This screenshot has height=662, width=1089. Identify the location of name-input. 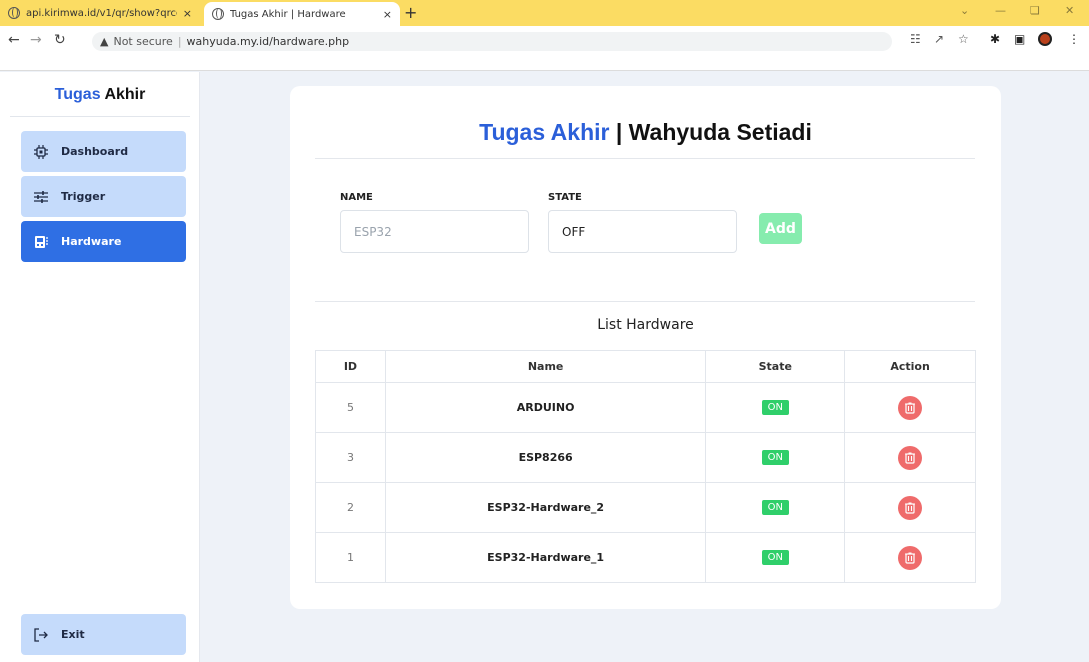
(434, 231).